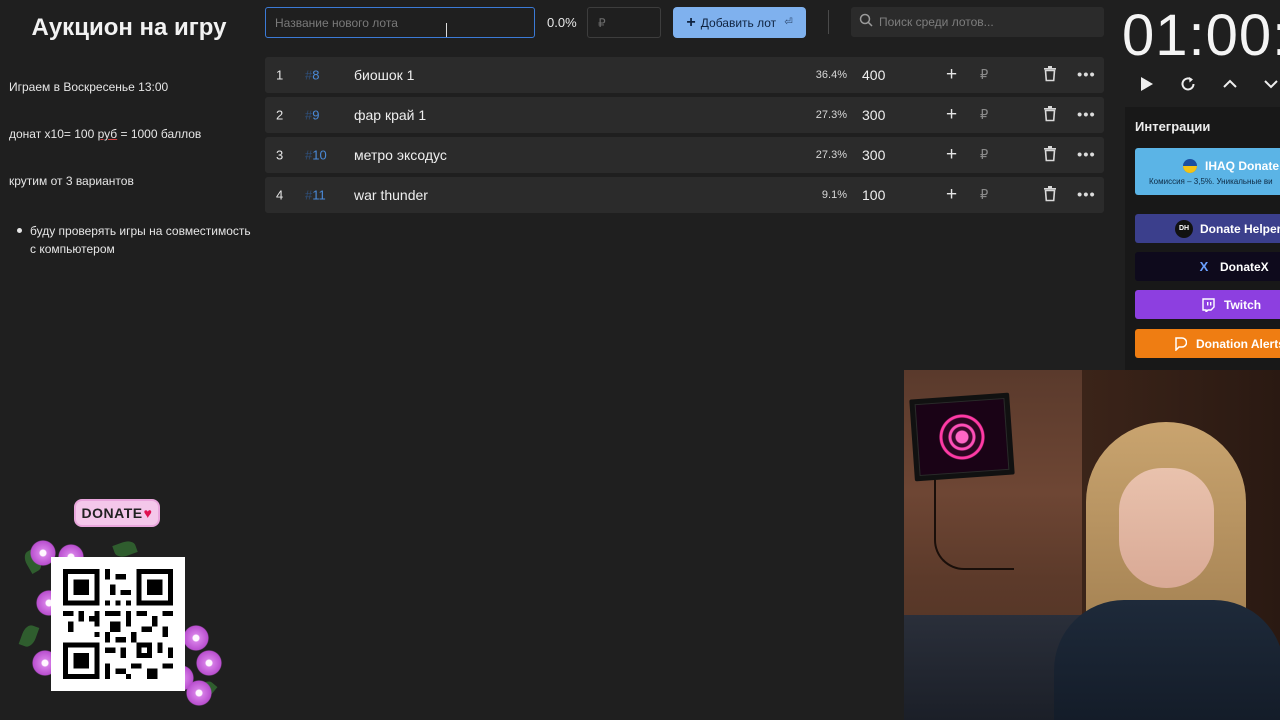 This screenshot has width=1280, height=720. I want to click on qr-code-decoration, so click(120, 625).